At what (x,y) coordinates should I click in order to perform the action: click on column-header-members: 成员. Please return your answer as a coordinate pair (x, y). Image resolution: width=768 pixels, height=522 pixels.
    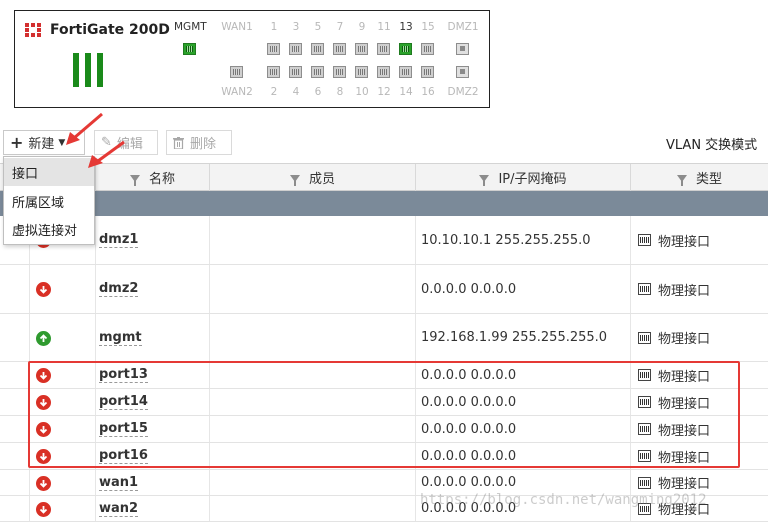
    Looking at the image, I should click on (312, 177).